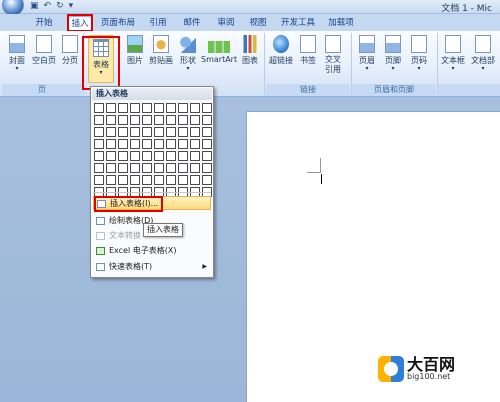  Describe the element at coordinates (70, 50) in the screenshot. I see `page-break-button: 分页` at that location.